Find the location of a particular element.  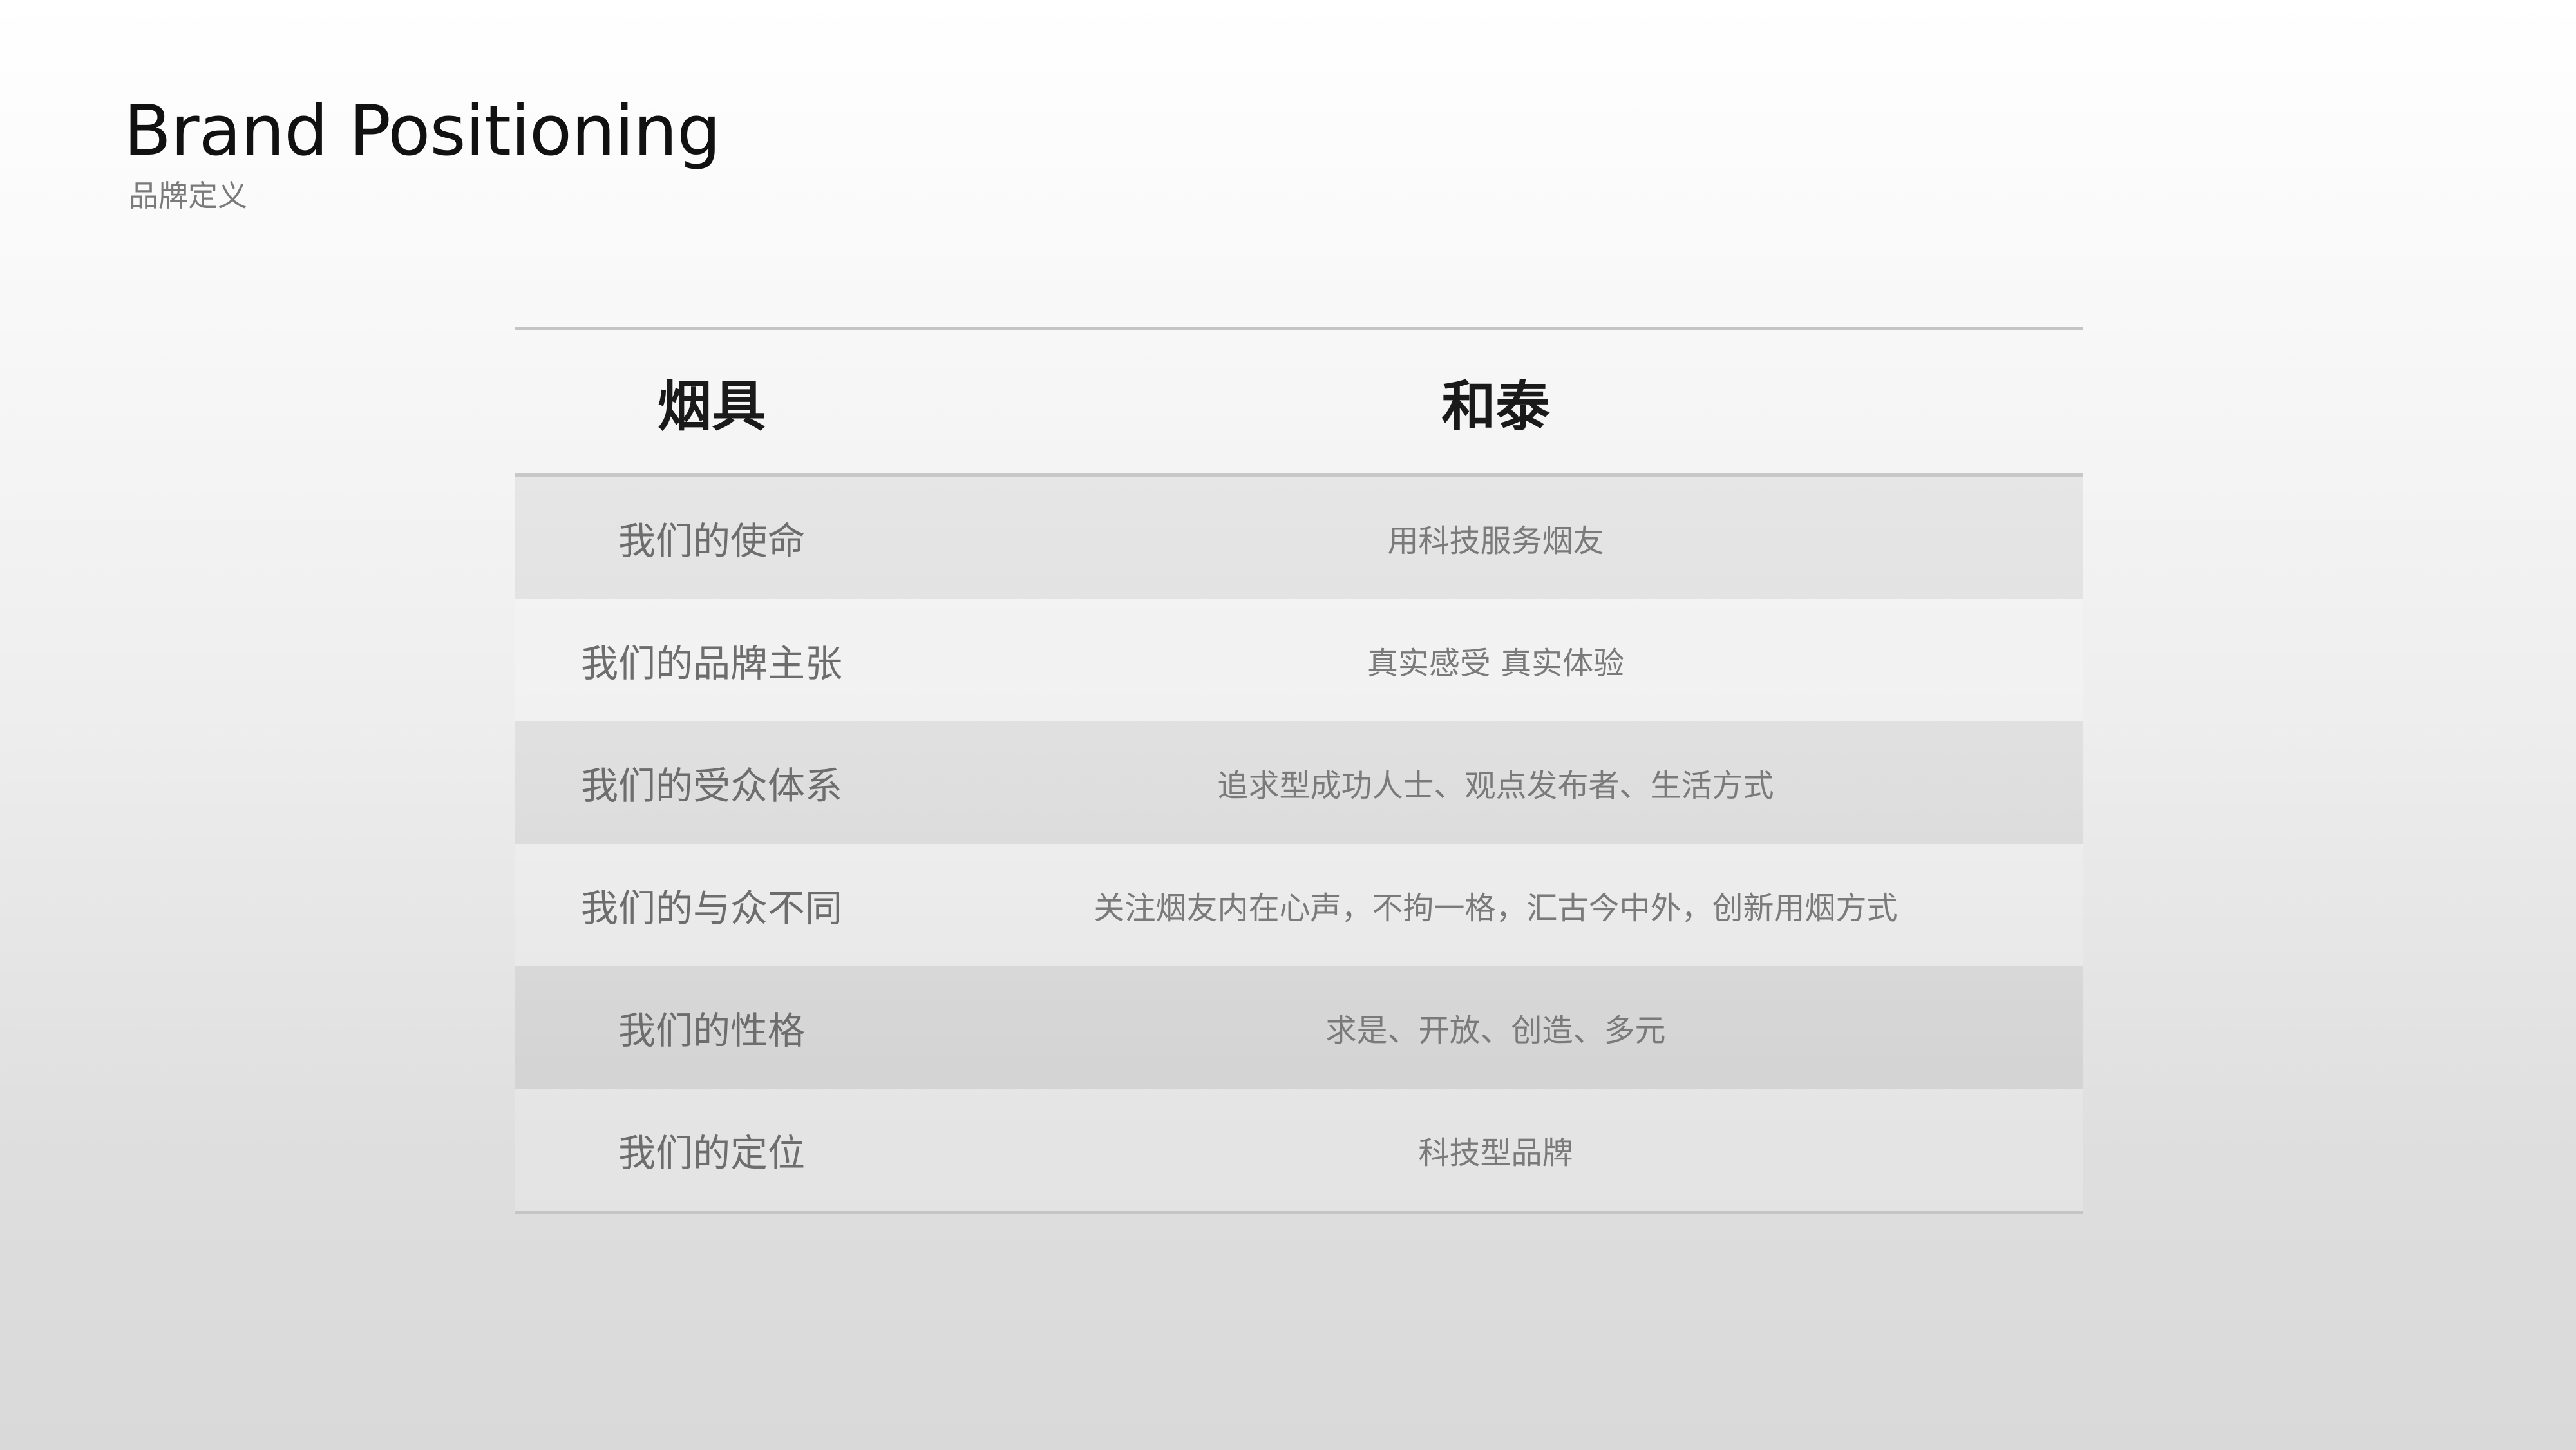

table-row: 我们的与众不同 关注烟友内在心声，不拘一格，汇古今中外，创新用烟方式 is located at coordinates (1299, 905).